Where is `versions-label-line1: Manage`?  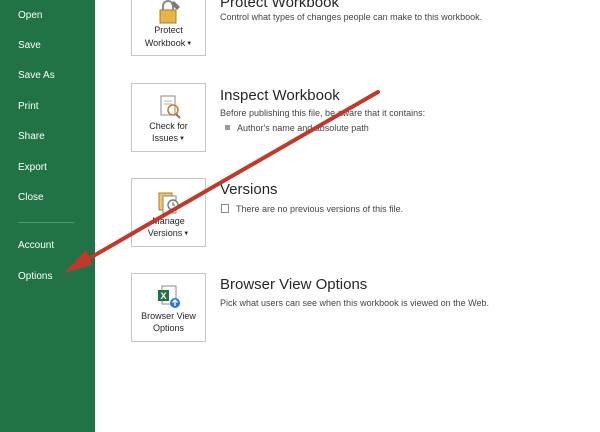 versions-label-line1: Manage is located at coordinates (168, 221).